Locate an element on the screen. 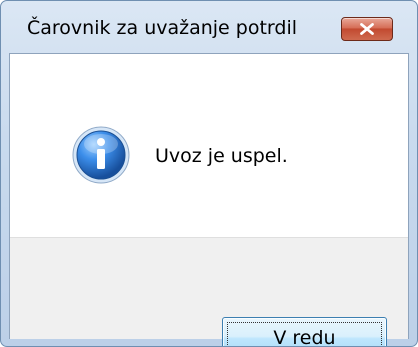 Image resolution: width=418 pixels, height=347 pixels. close-button is located at coordinates (367, 29).